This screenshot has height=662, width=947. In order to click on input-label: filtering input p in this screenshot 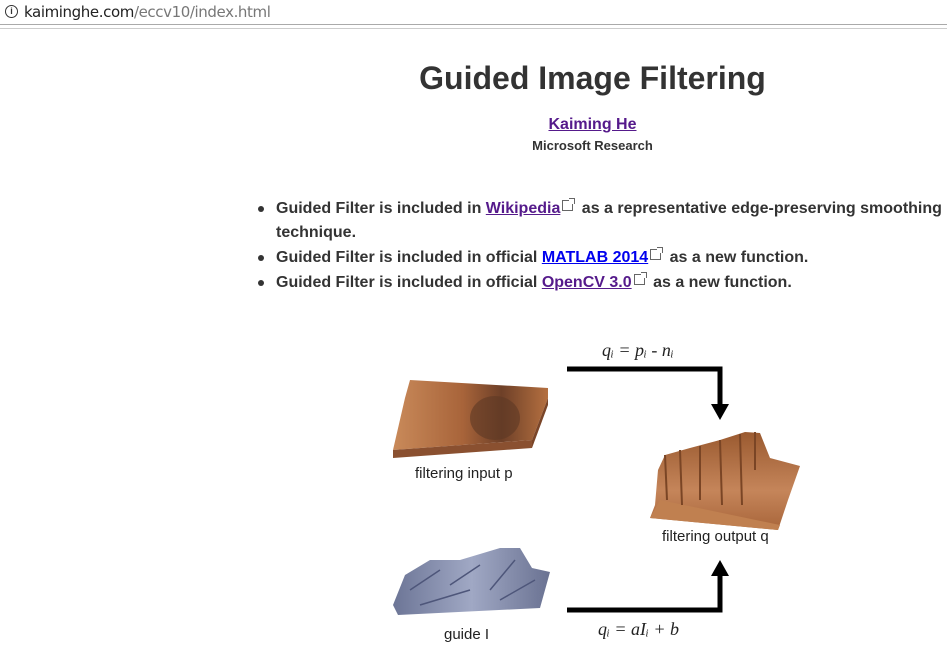, I will do `click(464, 473)`.